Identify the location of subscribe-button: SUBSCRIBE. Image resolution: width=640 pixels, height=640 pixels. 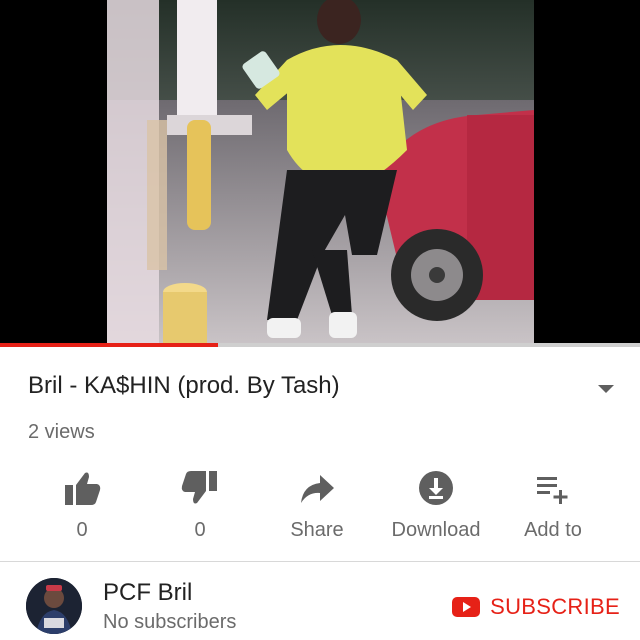
(536, 607).